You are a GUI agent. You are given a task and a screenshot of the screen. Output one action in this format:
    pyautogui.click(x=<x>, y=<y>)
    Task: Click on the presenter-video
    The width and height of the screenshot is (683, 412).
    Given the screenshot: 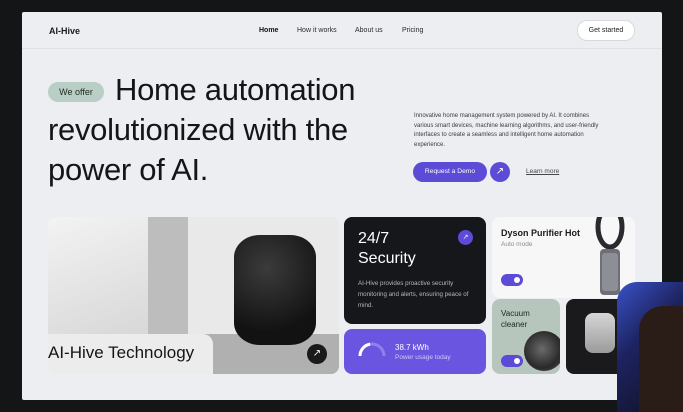 What is the action you would take?
    pyautogui.click(x=661, y=359)
    